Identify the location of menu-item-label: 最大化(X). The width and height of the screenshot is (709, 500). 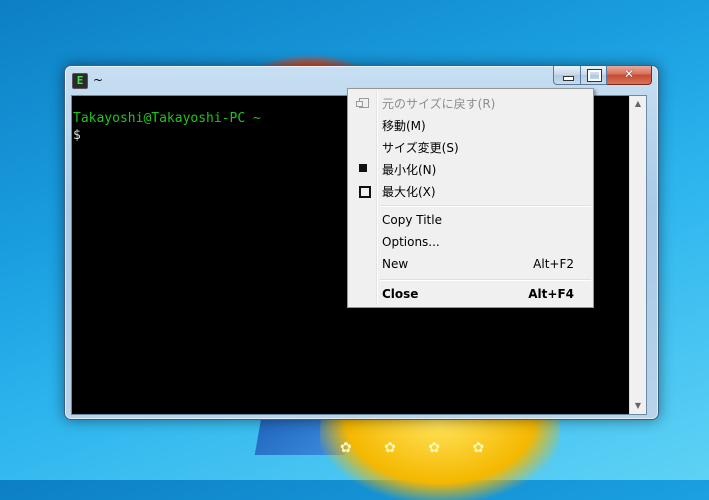
(409, 192).